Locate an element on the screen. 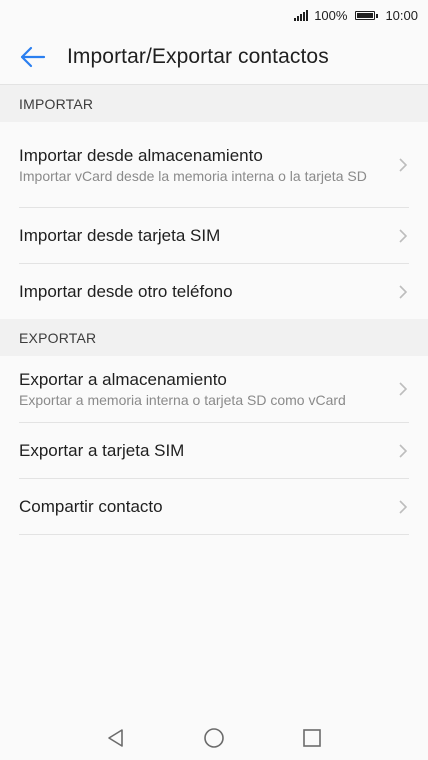  item-label: Importar desde otro teléfono is located at coordinates (126, 291).